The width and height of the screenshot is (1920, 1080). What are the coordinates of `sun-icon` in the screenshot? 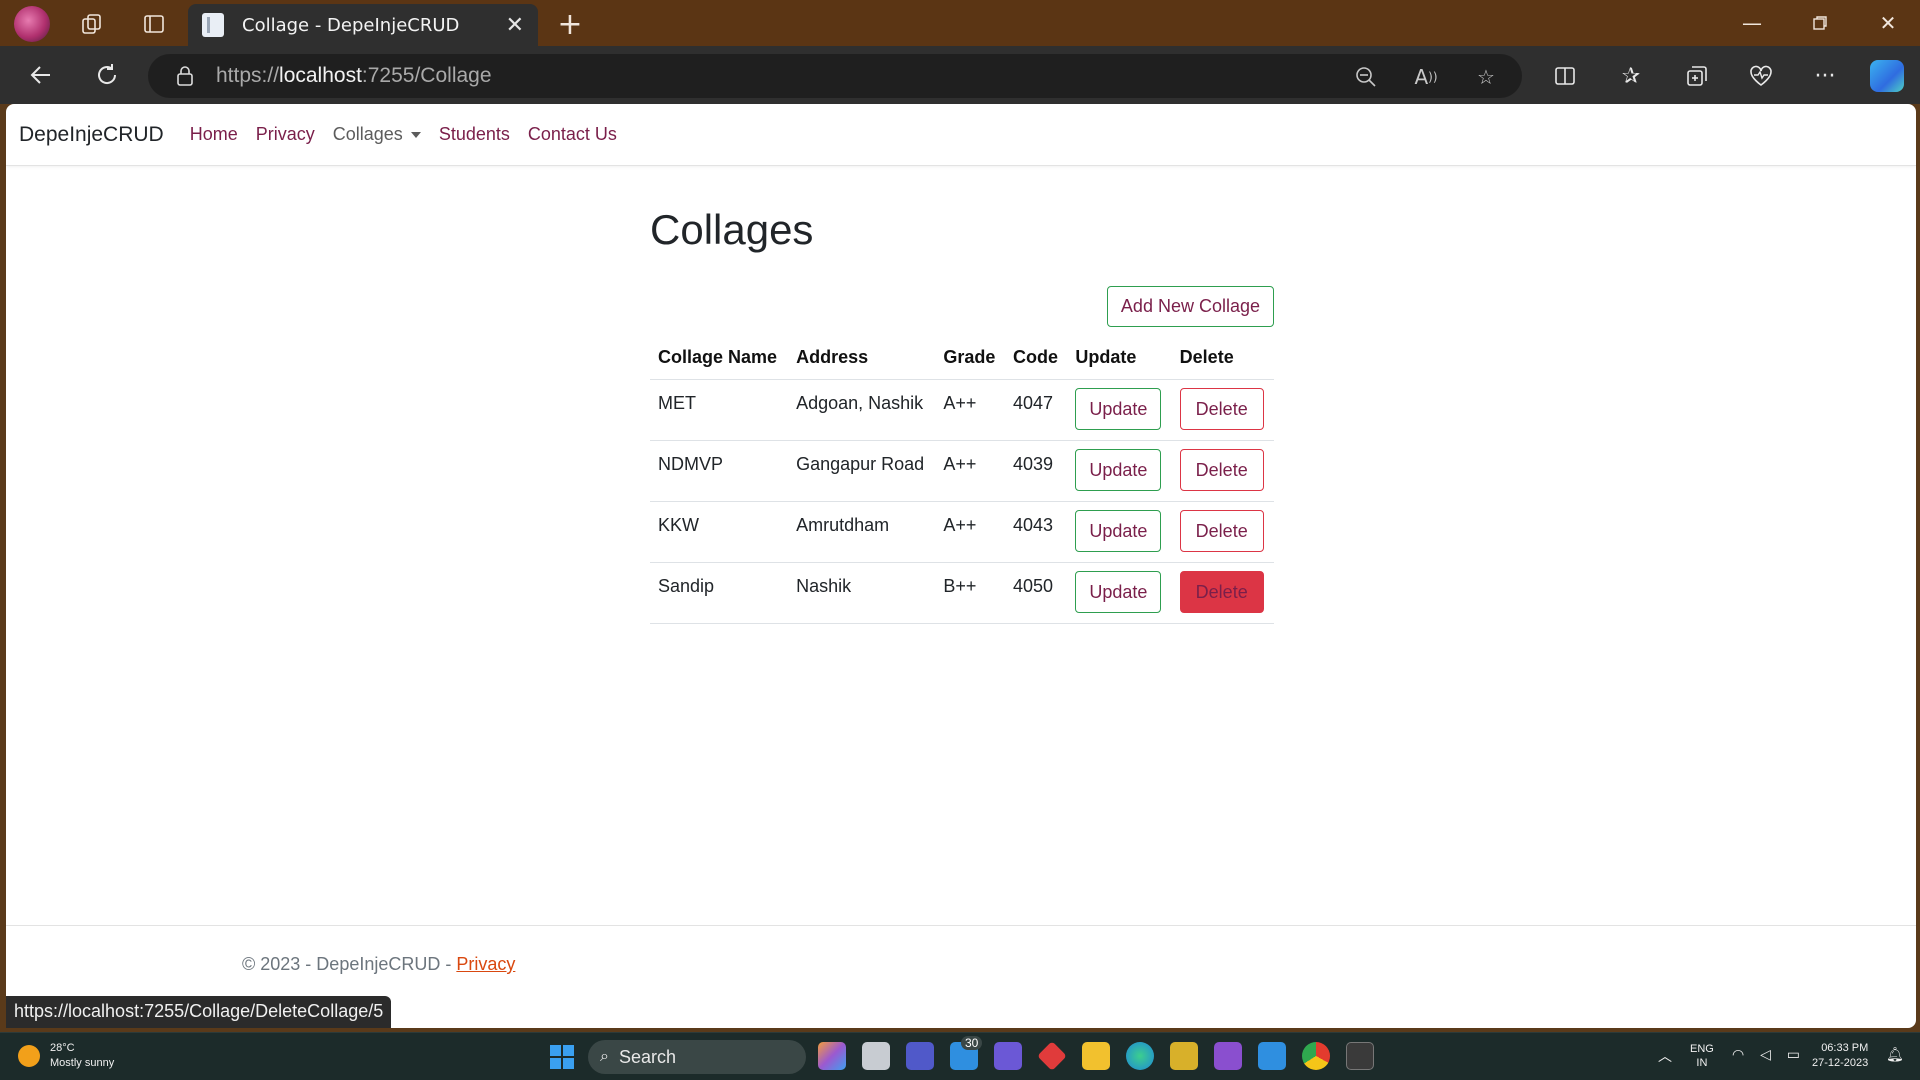 It's located at (29, 1056).